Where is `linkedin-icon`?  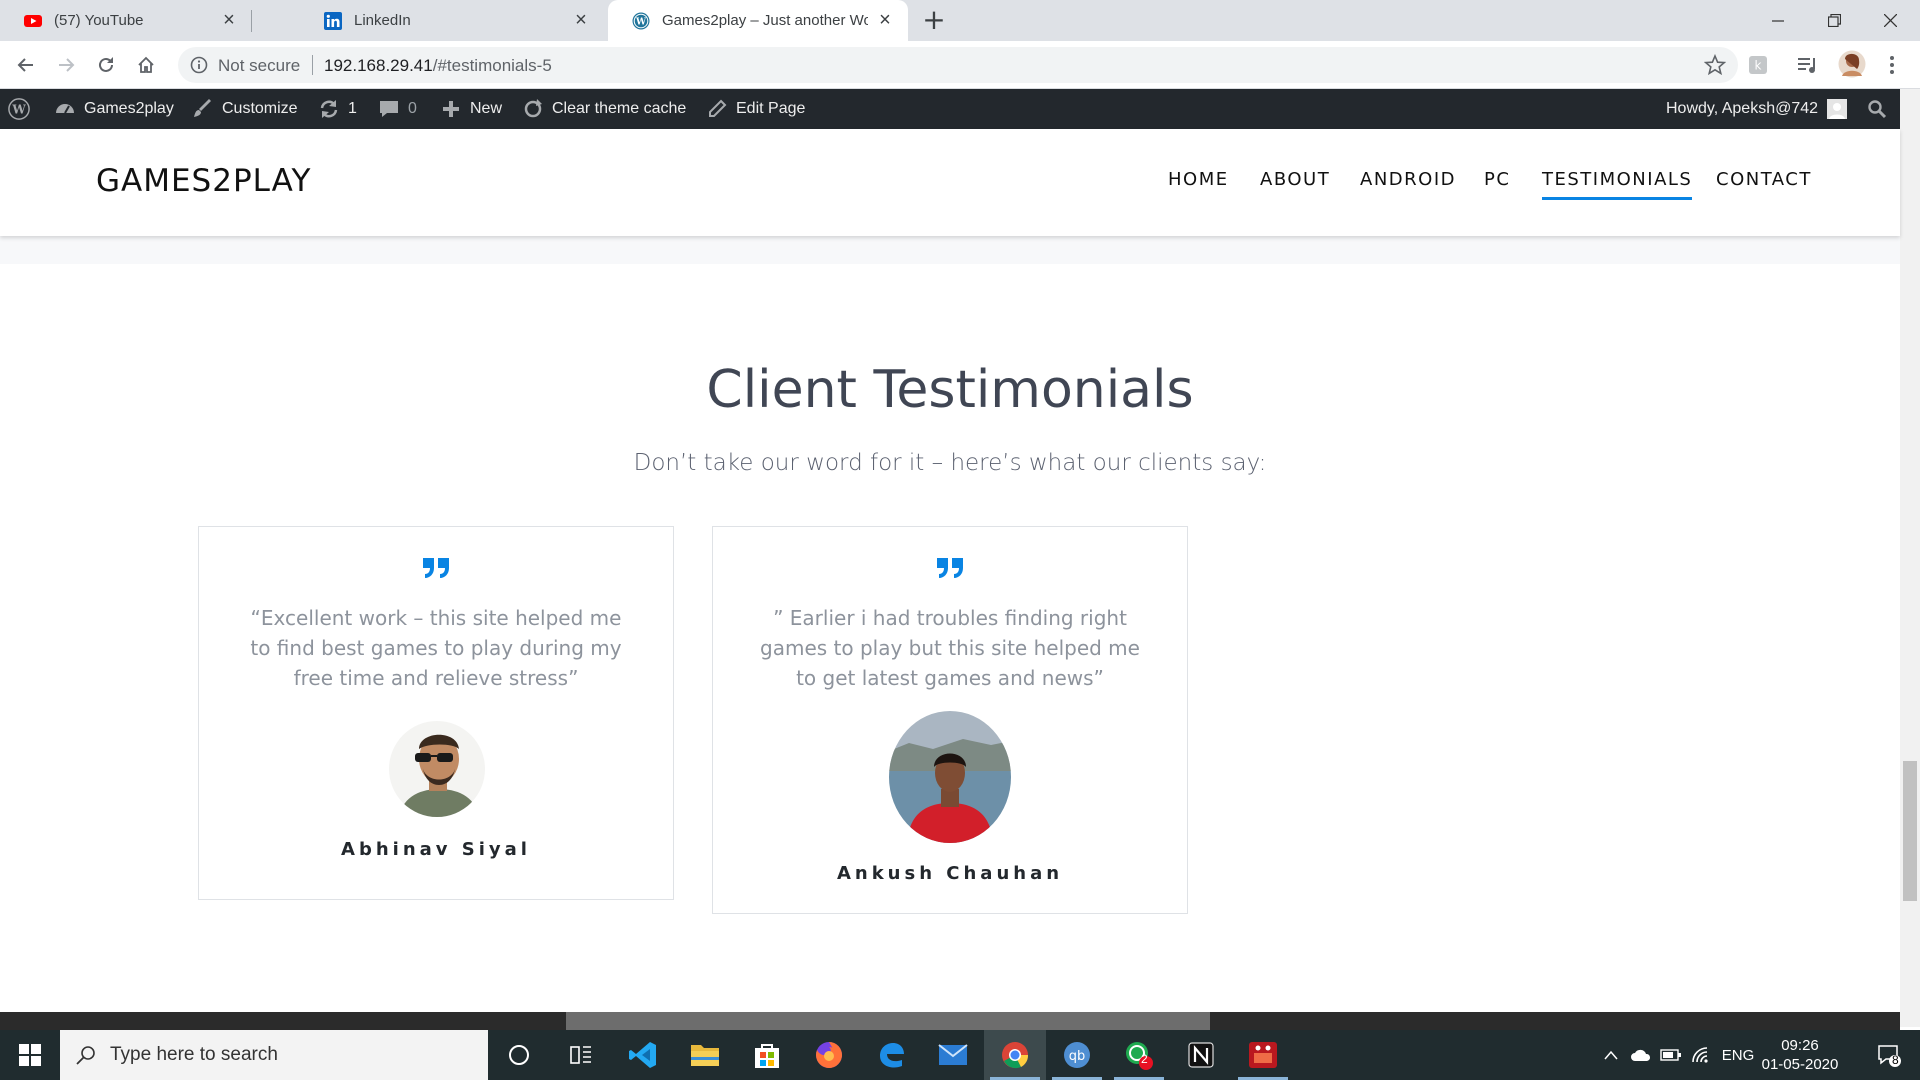 linkedin-icon is located at coordinates (333, 20).